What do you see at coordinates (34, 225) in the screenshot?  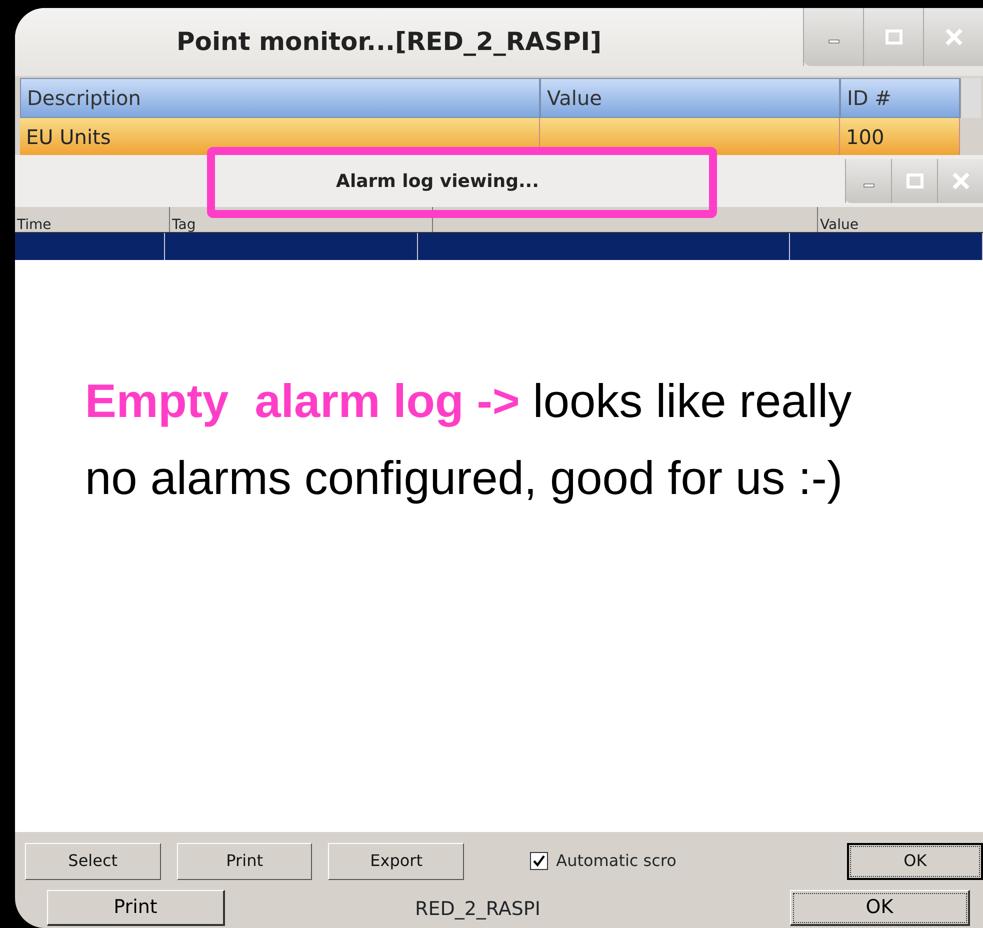 I see `column-header: Time` at bounding box center [34, 225].